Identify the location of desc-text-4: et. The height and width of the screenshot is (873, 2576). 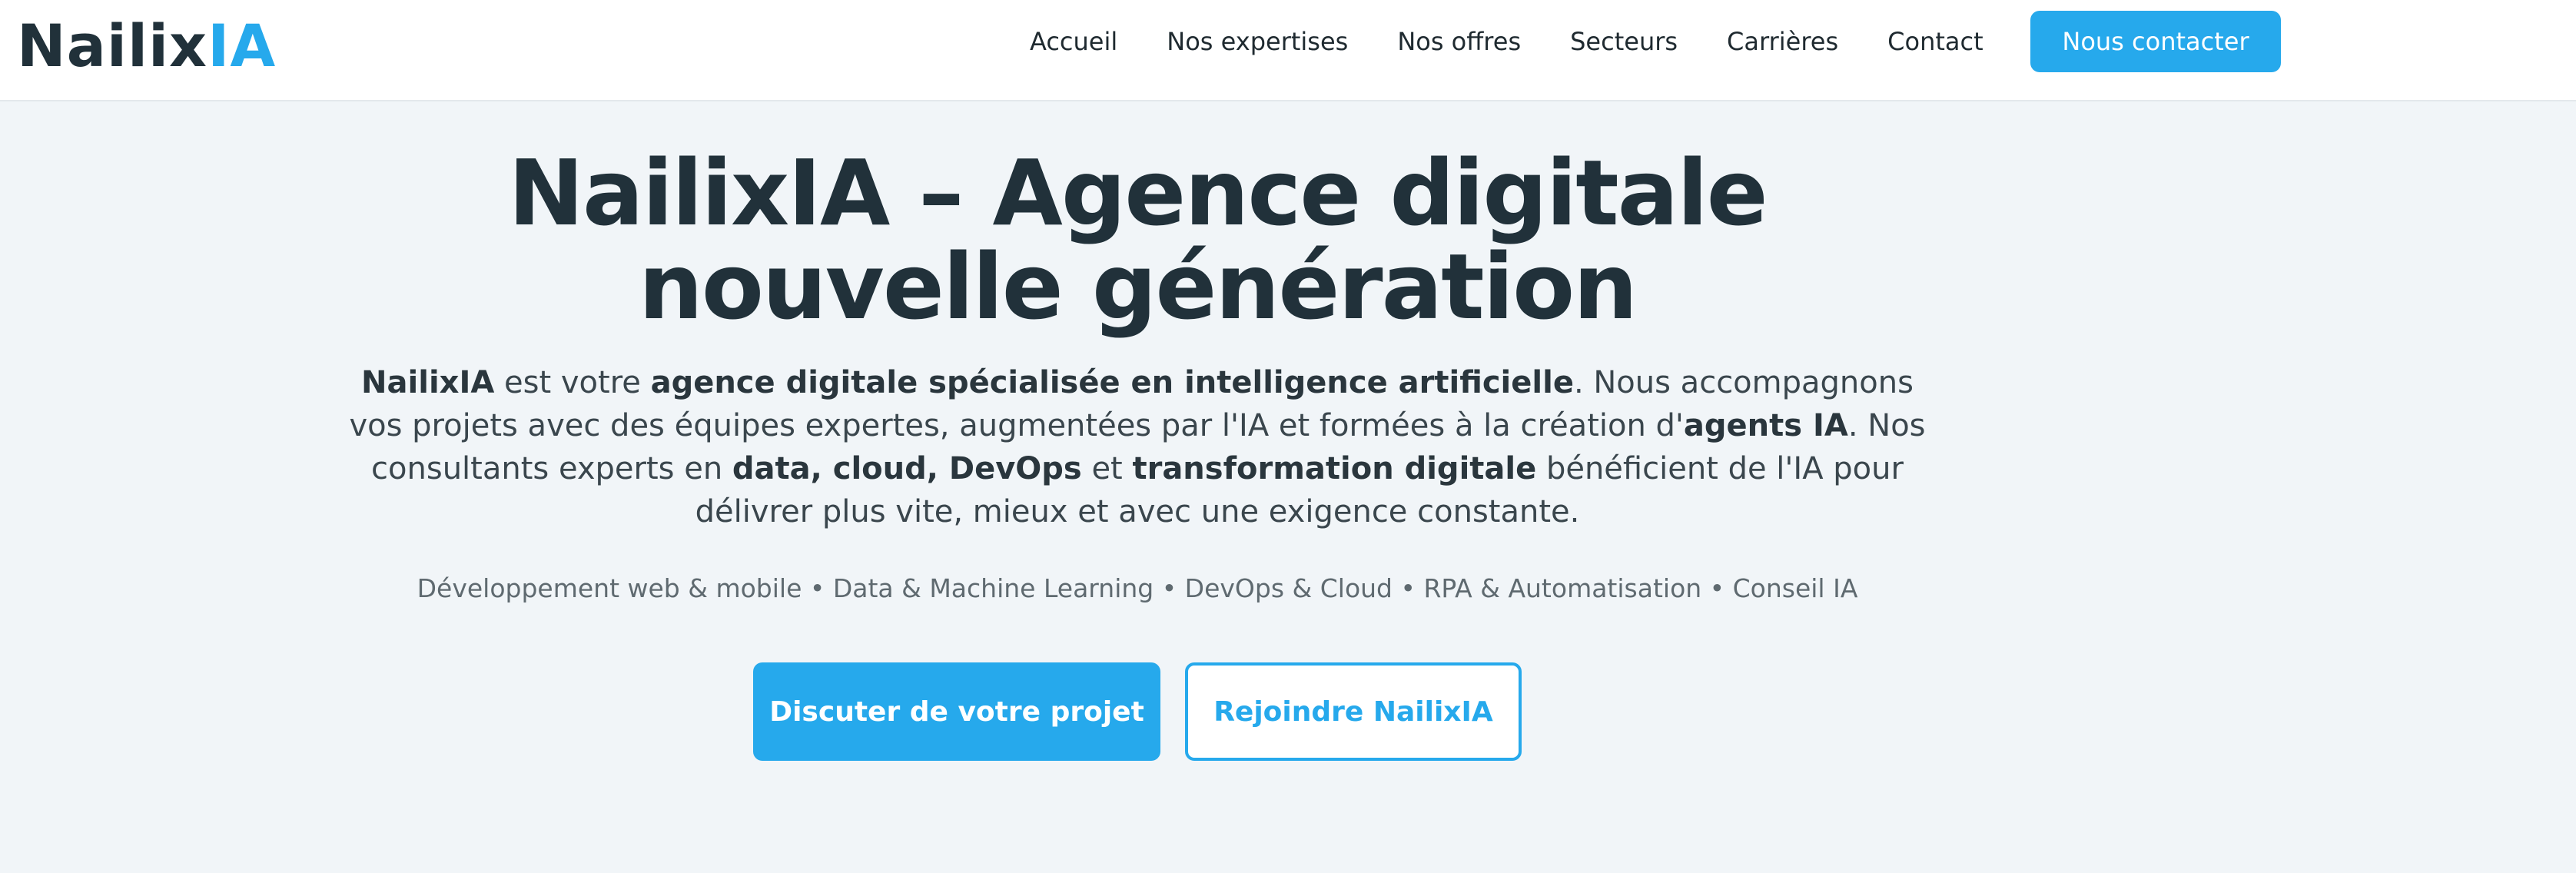
(1107, 468).